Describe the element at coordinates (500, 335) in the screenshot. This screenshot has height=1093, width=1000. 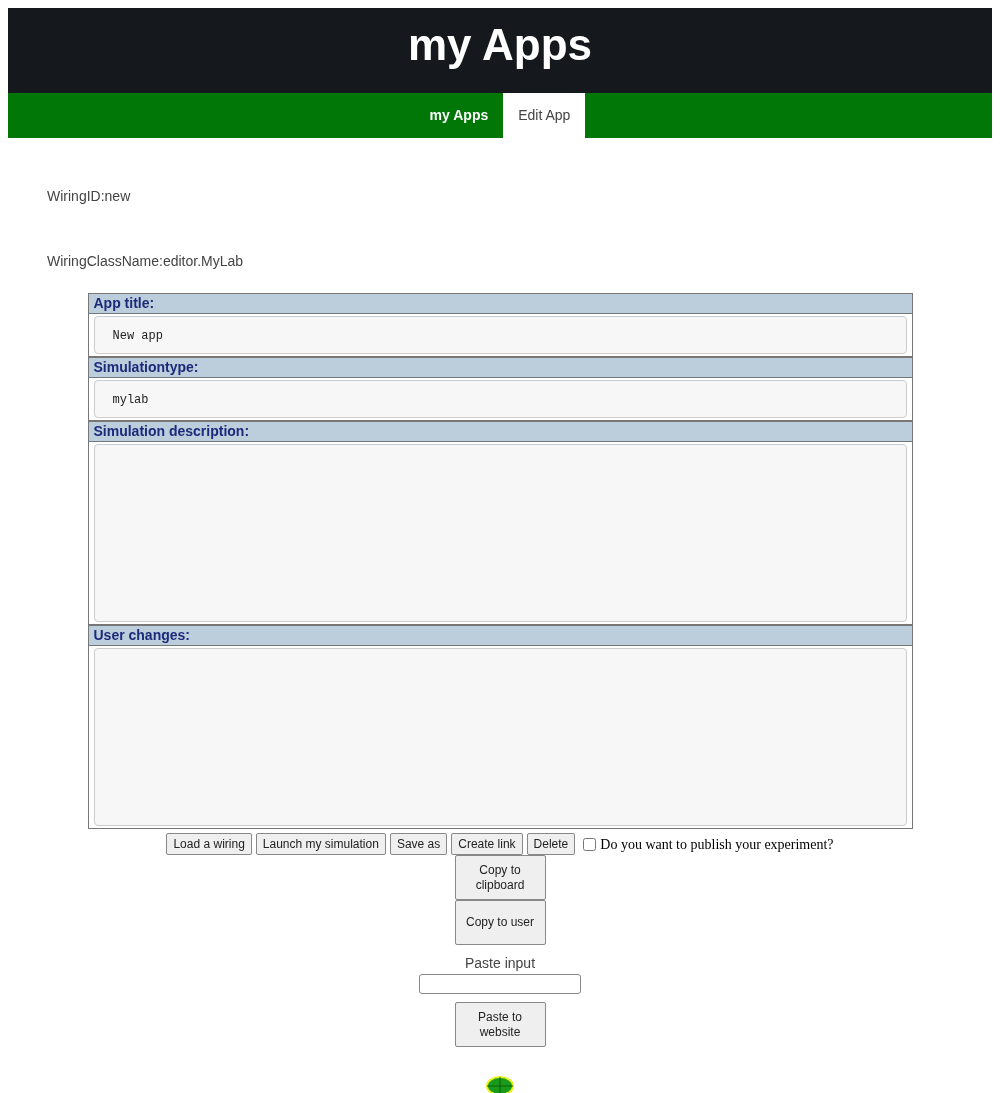
I see `input-field: New app` at that location.